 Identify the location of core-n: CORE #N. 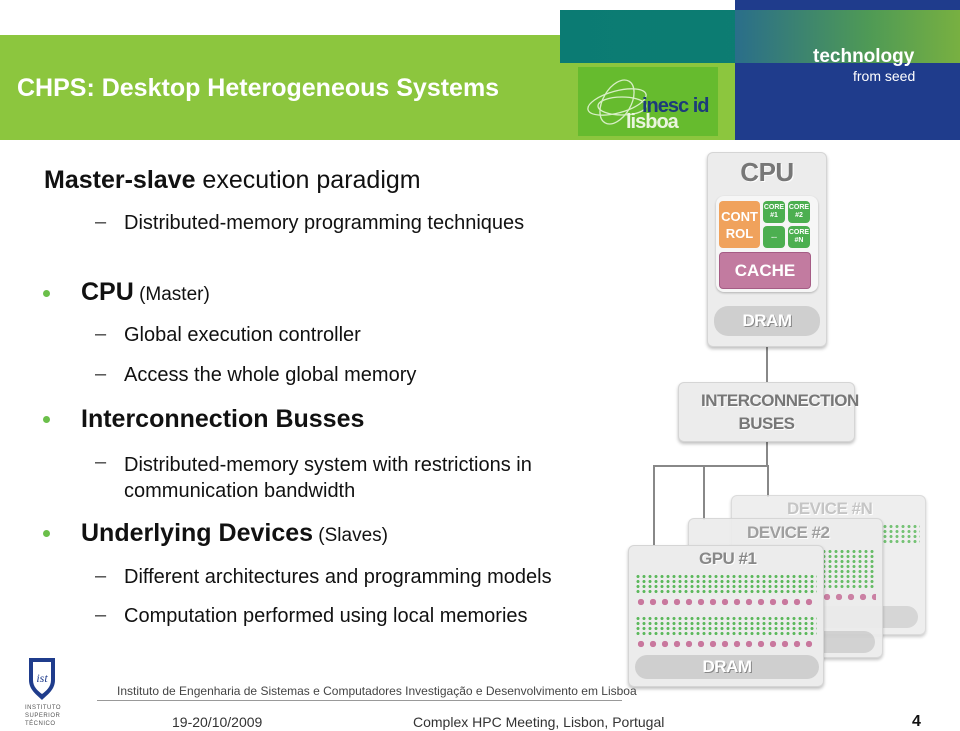
(799, 237).